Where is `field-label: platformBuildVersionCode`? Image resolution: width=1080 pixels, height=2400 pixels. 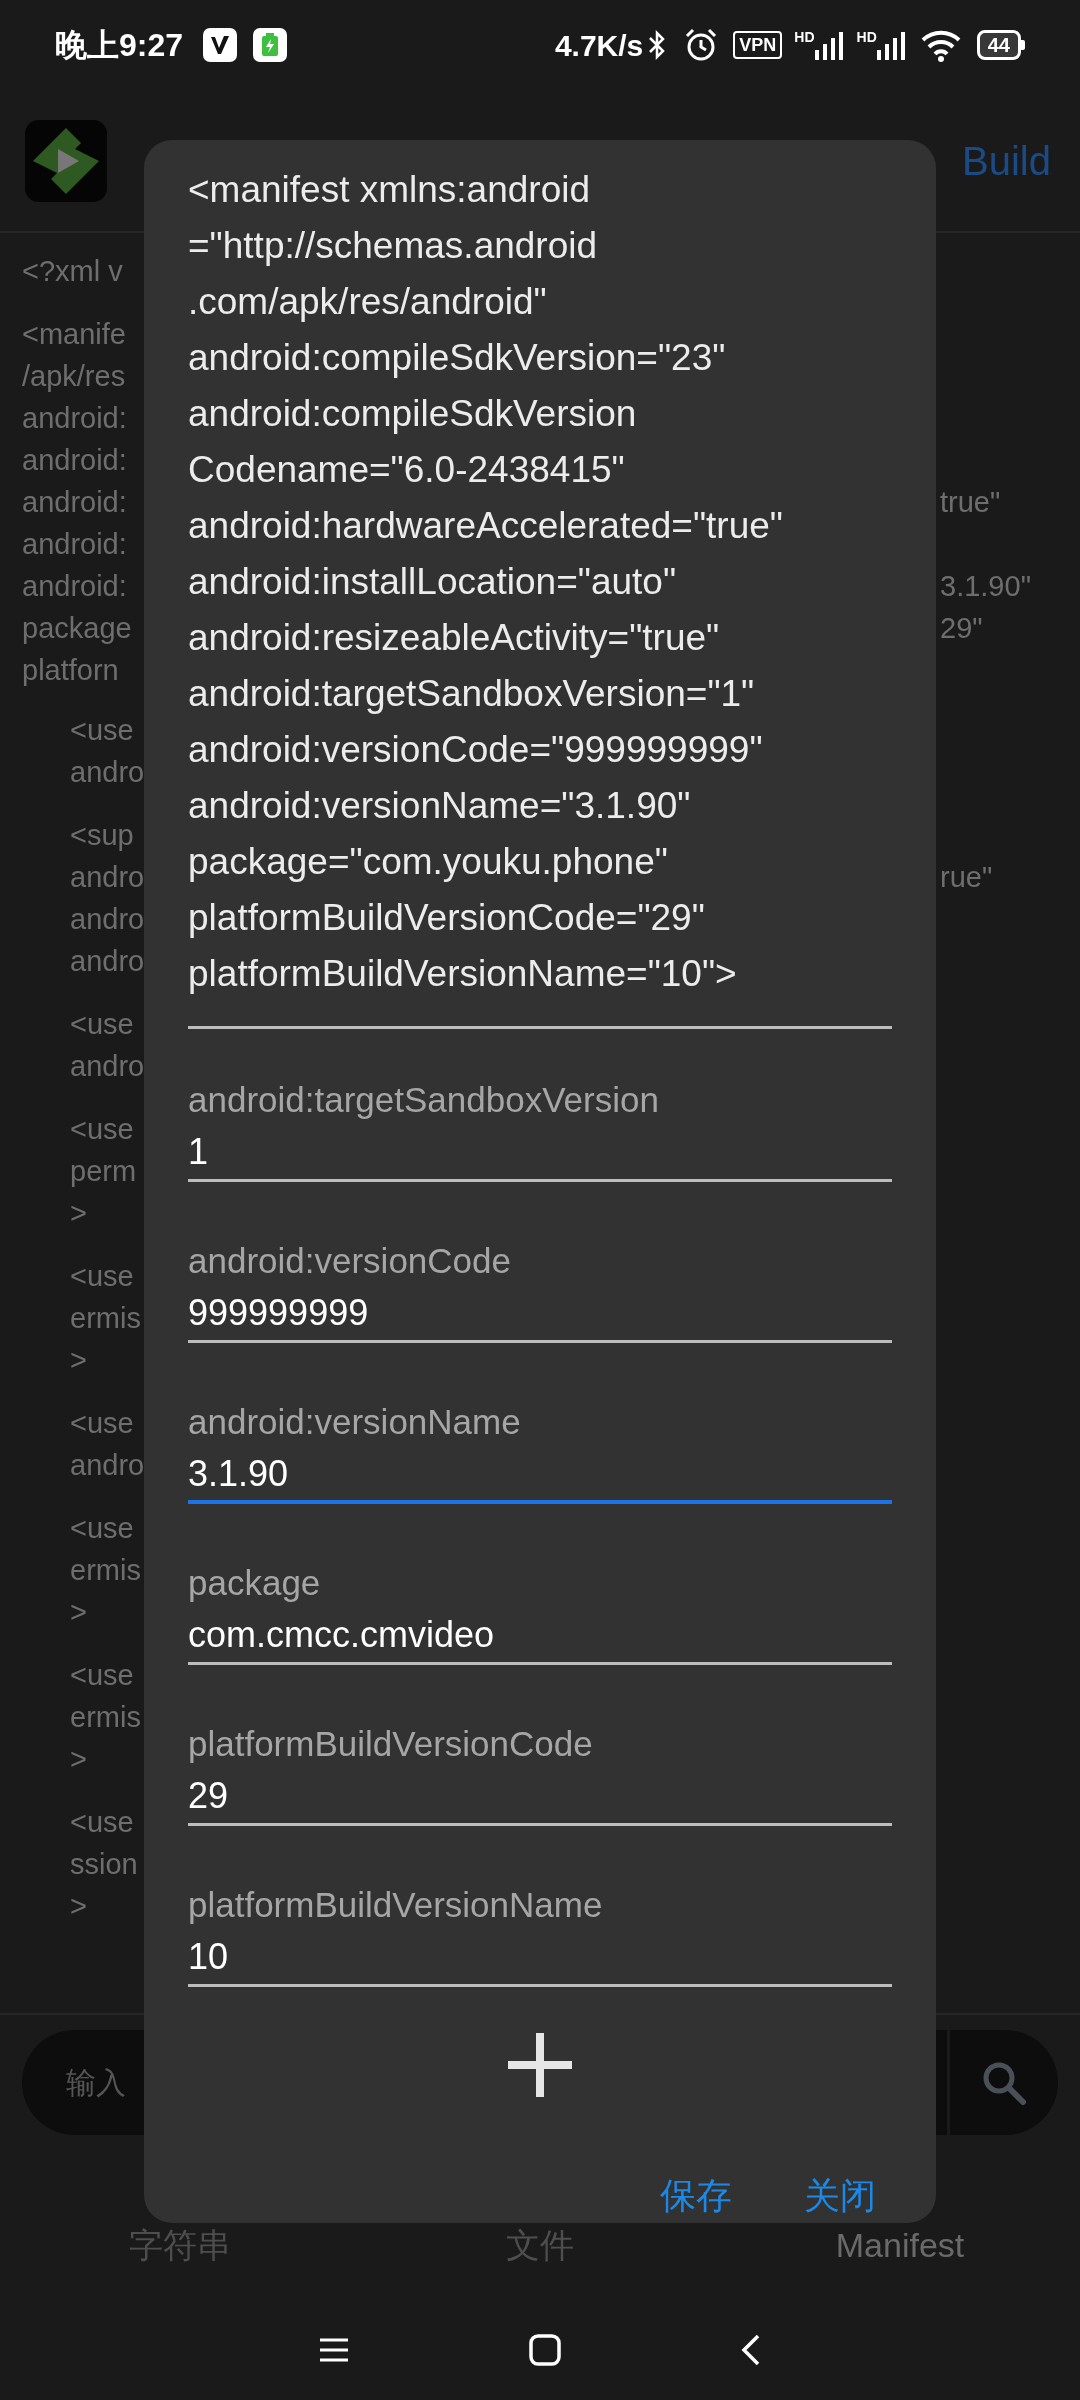
field-label: platformBuildVersionCode is located at coordinates (391, 1744).